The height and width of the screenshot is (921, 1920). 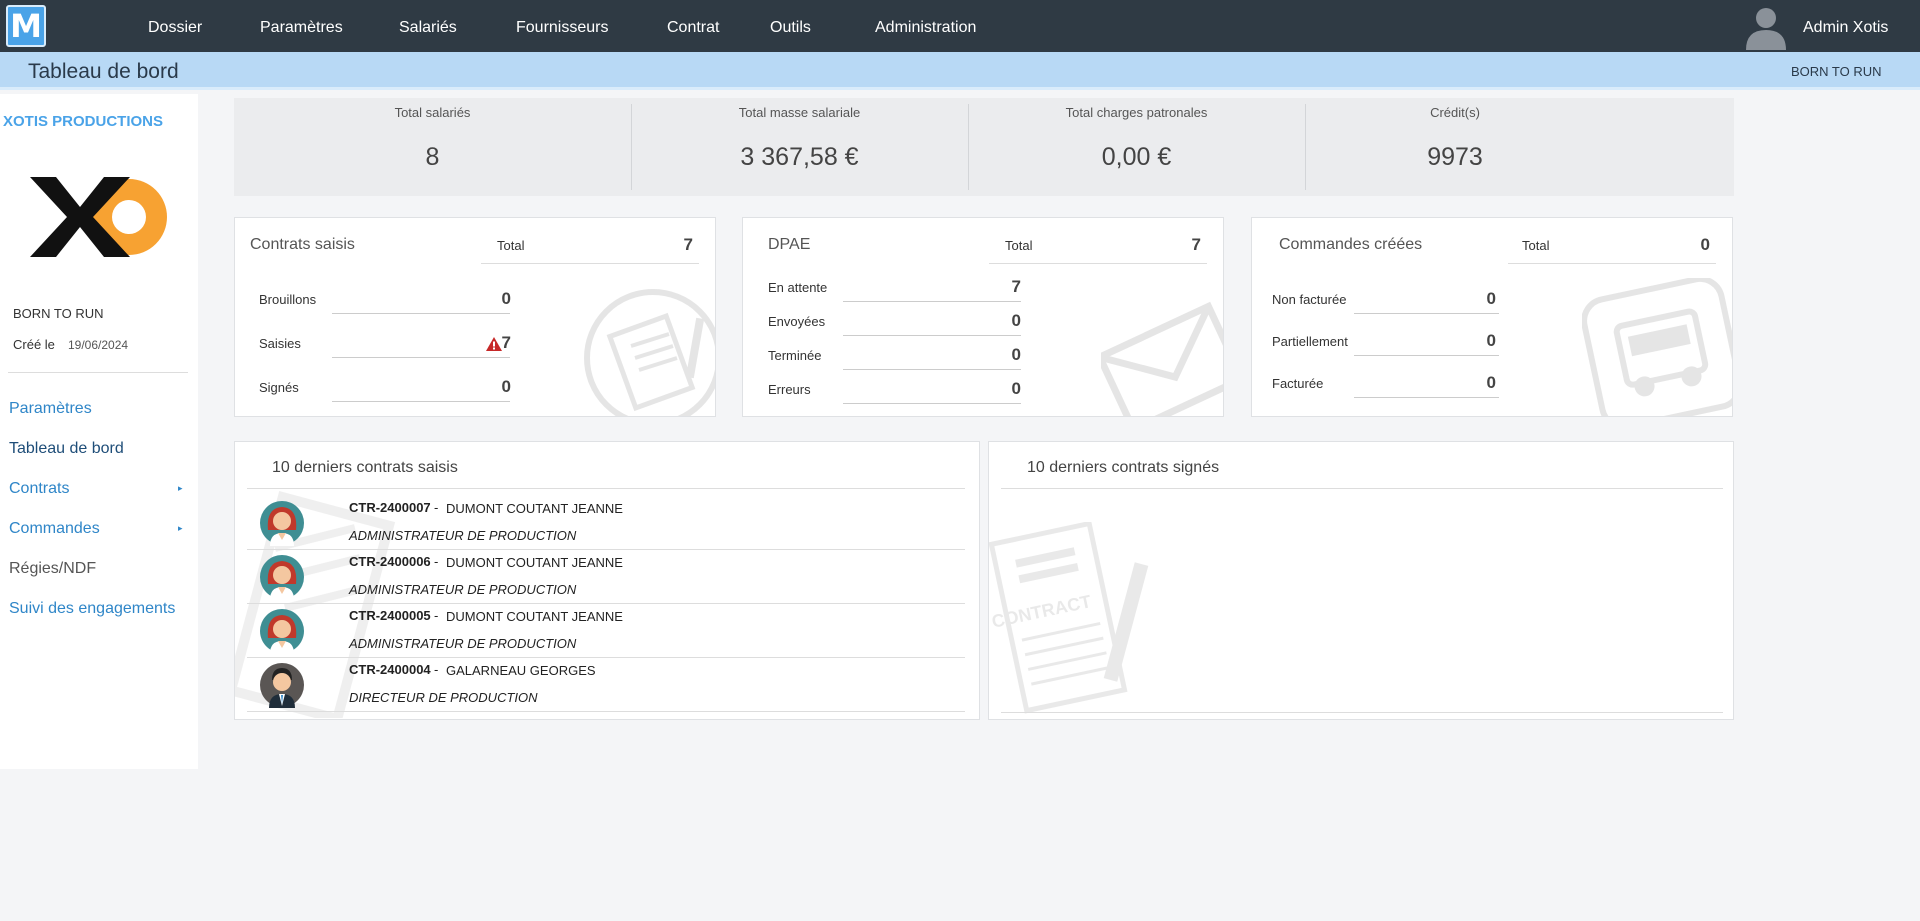 What do you see at coordinates (1845, 28) in the screenshot?
I see `user-name: Admin Xotis` at bounding box center [1845, 28].